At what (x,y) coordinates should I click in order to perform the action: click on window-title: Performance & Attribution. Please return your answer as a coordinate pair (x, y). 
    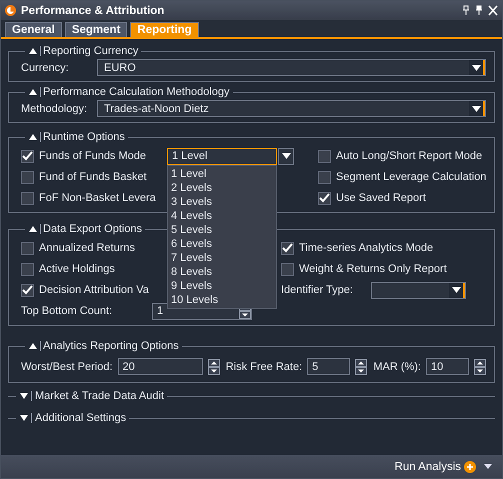
    Looking at the image, I should click on (93, 10).